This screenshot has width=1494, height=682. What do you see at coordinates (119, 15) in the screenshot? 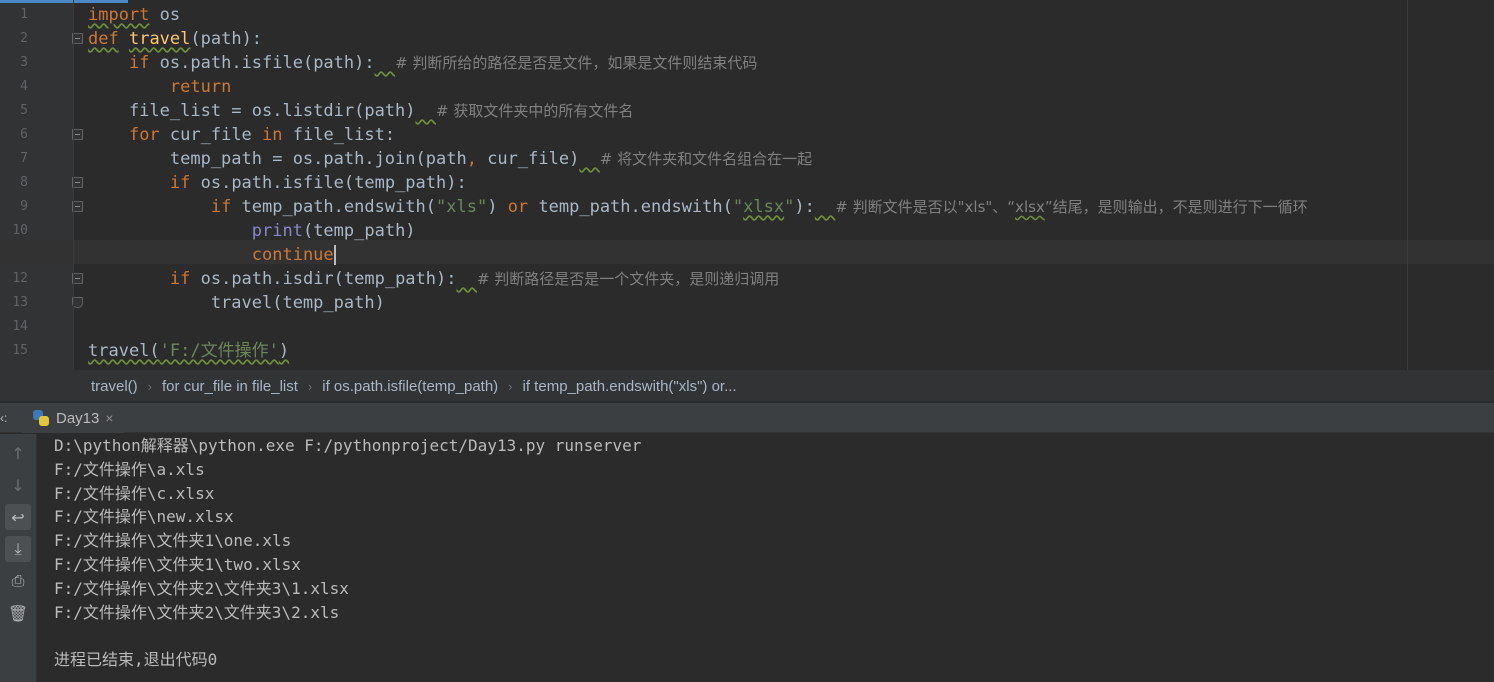
I see `code-token: import` at bounding box center [119, 15].